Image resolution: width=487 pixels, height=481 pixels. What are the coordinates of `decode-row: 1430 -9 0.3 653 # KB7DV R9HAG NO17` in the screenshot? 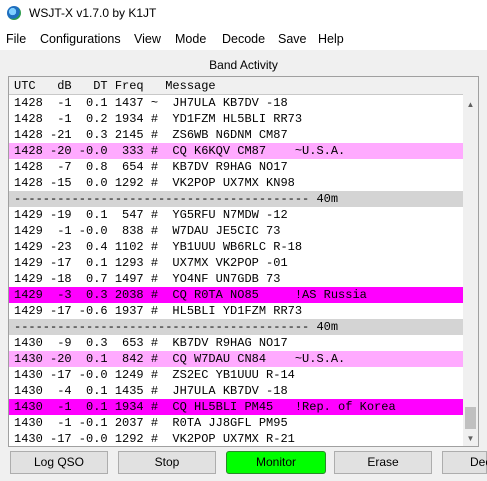 It's located at (236, 343).